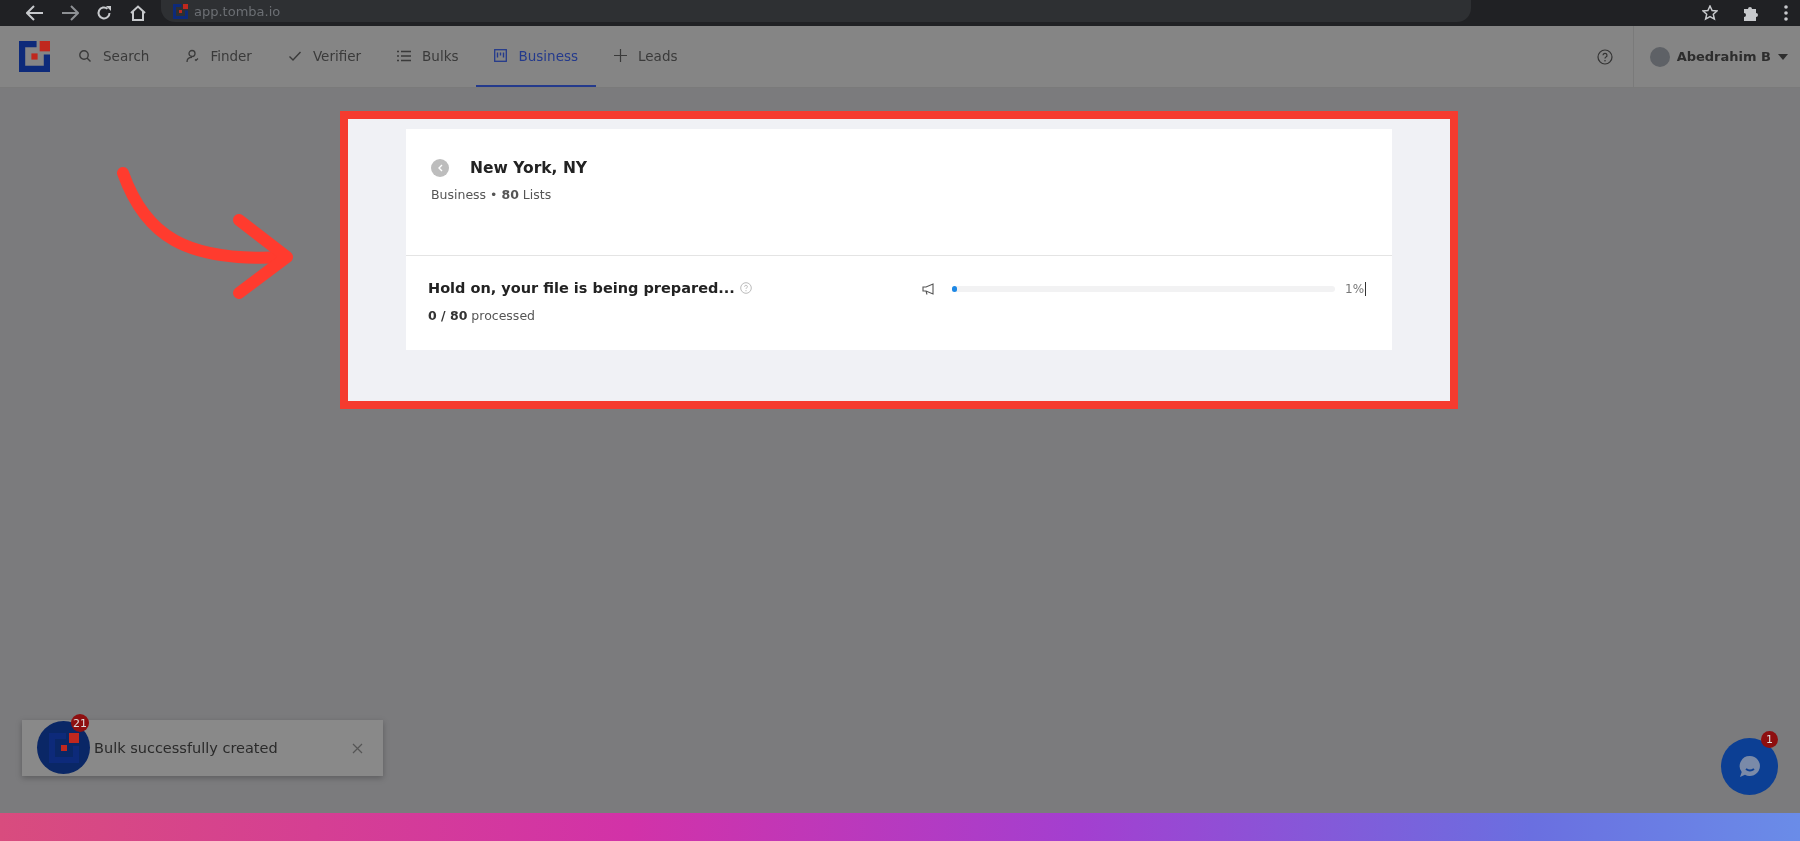  I want to click on user-menu: Abedrahim B, so click(1716, 56).